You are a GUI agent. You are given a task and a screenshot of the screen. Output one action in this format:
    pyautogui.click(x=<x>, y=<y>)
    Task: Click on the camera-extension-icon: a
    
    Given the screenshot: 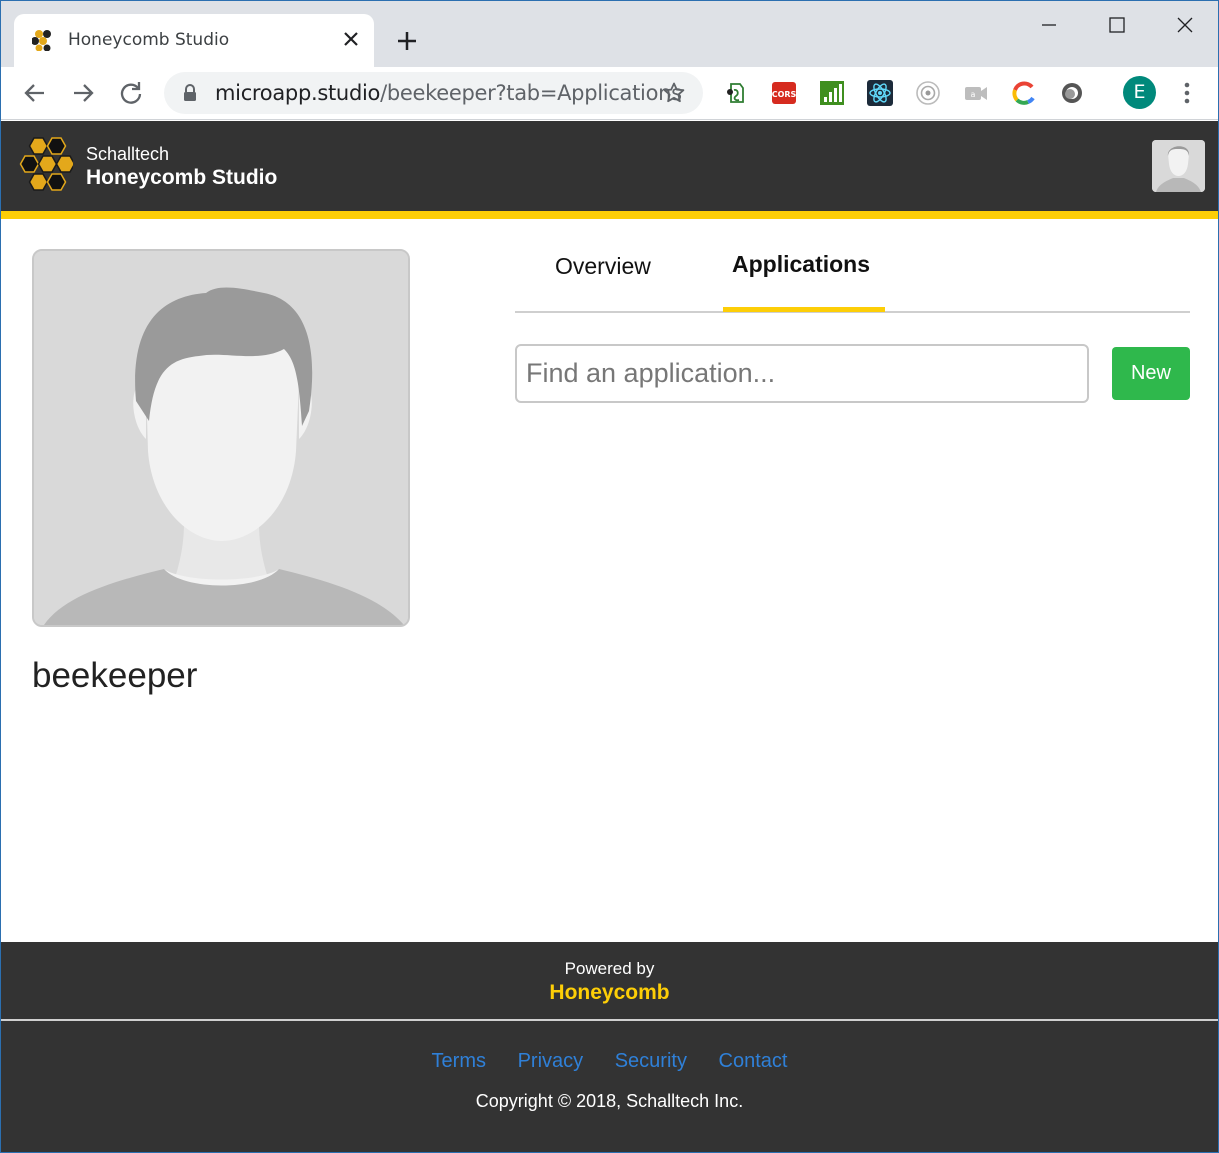 What is the action you would take?
    pyautogui.click(x=976, y=93)
    